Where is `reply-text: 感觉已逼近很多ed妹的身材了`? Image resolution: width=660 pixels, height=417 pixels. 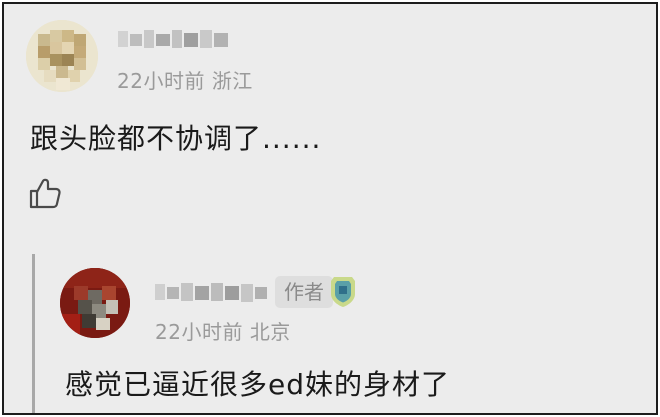 reply-text: 感觉已逼近很多ed妹的身材了 is located at coordinates (258, 384).